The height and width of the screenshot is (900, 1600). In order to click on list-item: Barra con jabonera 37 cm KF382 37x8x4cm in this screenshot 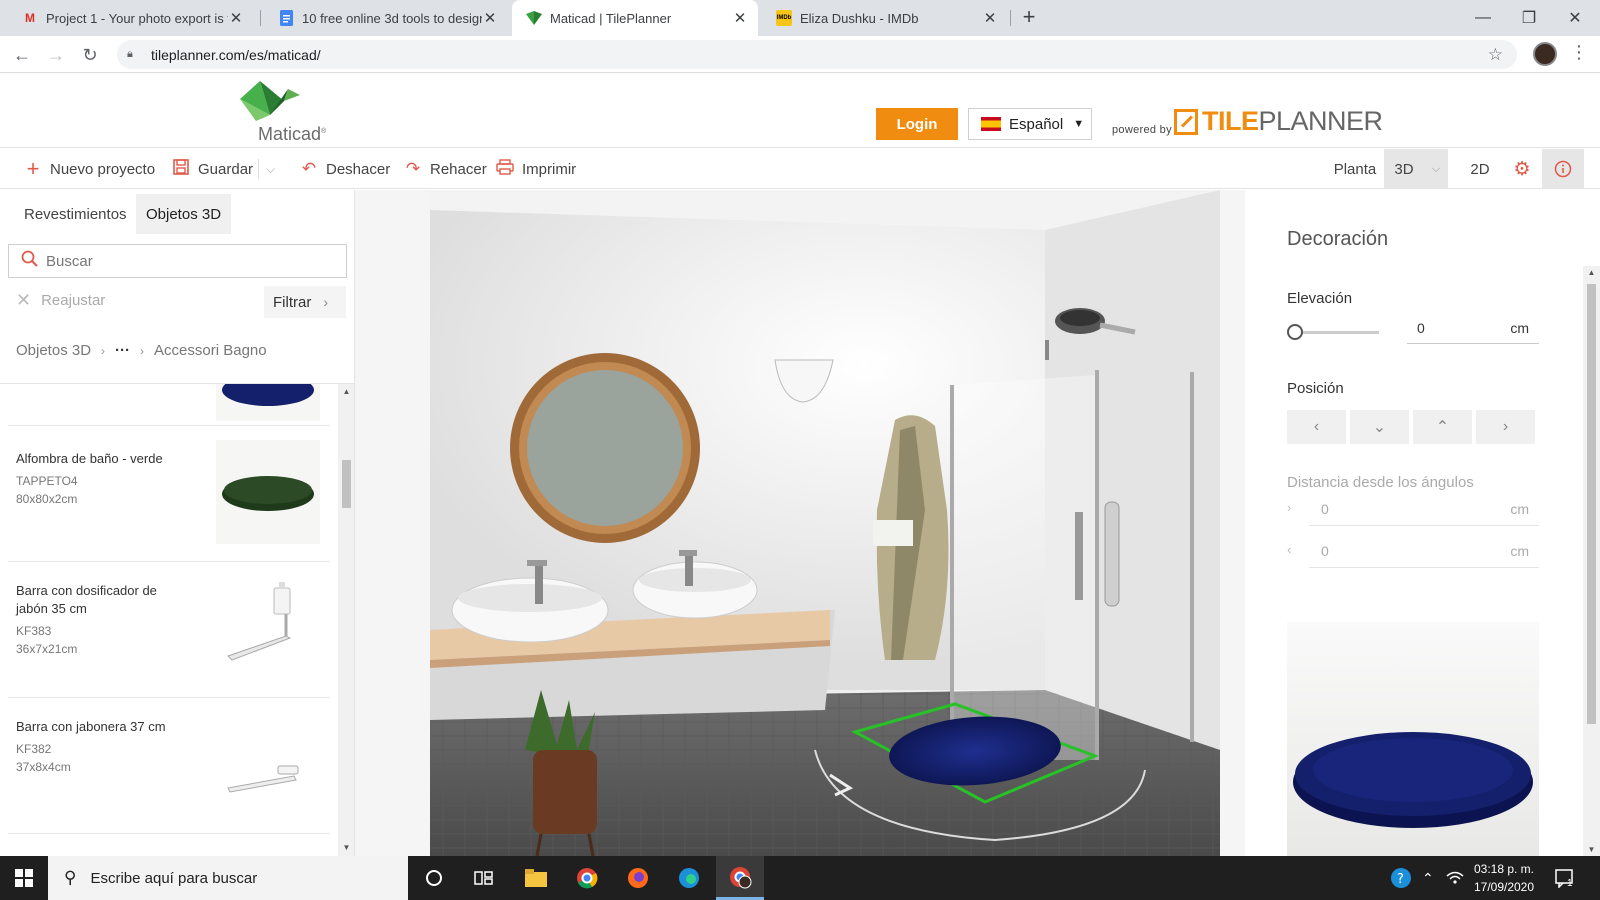, I will do `click(169, 766)`.